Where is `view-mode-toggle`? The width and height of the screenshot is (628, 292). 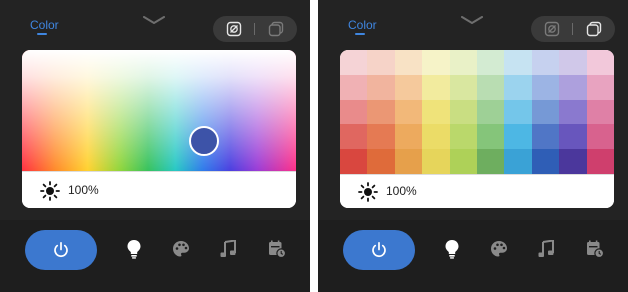 view-mode-toggle is located at coordinates (255, 29).